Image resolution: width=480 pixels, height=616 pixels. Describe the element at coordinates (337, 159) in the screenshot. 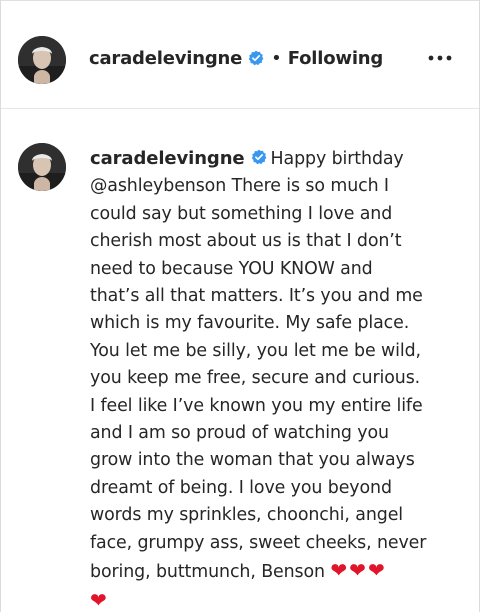

I see `caption-line: Happy birthday` at that location.